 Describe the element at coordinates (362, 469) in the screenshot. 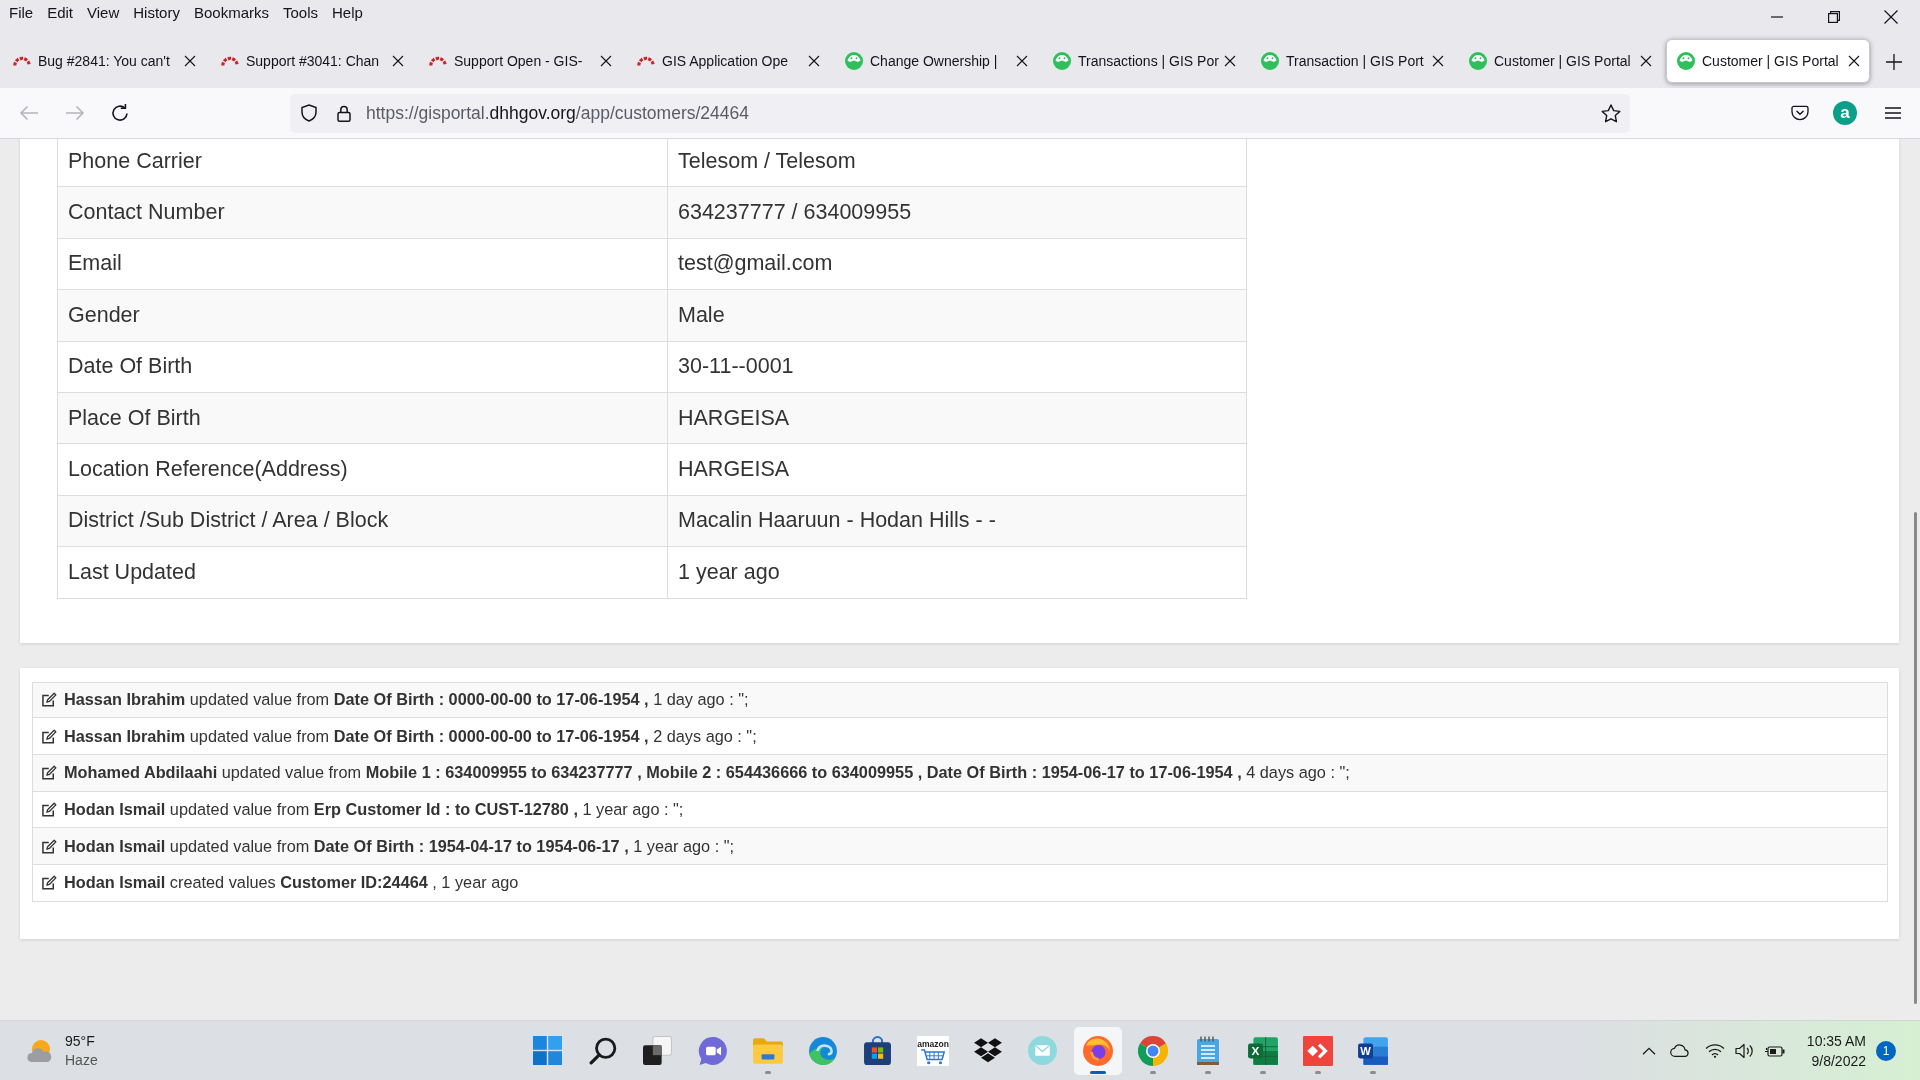

I see `label-cell: Location Reference(Address)` at that location.